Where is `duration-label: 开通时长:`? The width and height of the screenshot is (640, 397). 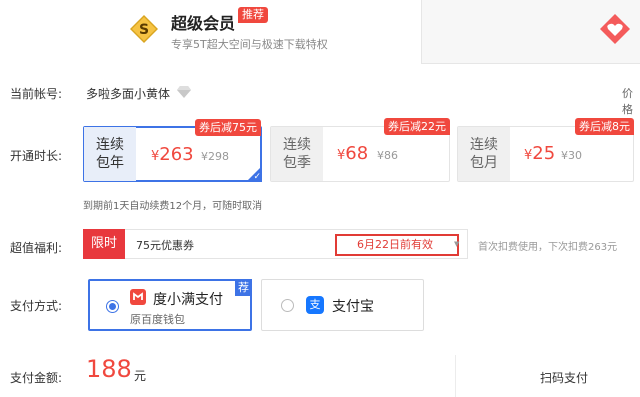 duration-label: 开通时长: is located at coordinates (36, 156).